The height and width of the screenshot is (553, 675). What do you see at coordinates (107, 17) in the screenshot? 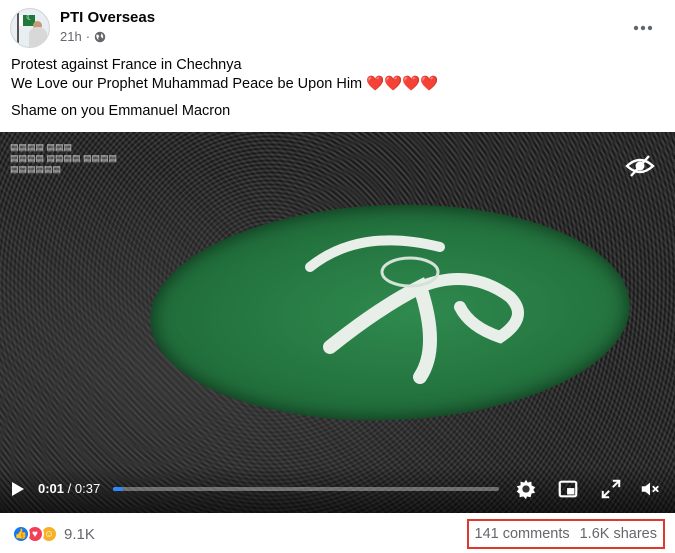
I see `page-name: PTI Overseas` at bounding box center [107, 17].